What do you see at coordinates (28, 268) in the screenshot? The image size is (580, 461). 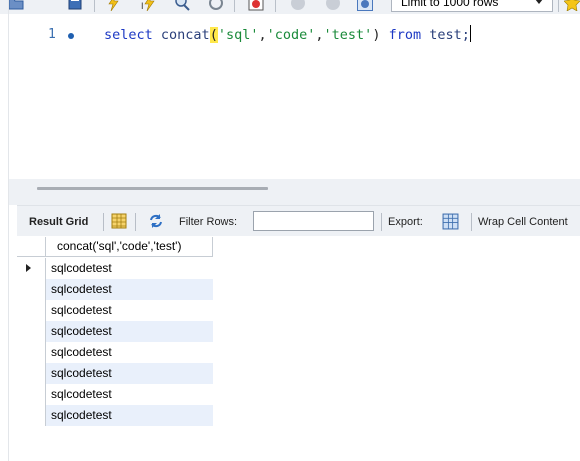 I see `current-row-pointer-icon` at bounding box center [28, 268].